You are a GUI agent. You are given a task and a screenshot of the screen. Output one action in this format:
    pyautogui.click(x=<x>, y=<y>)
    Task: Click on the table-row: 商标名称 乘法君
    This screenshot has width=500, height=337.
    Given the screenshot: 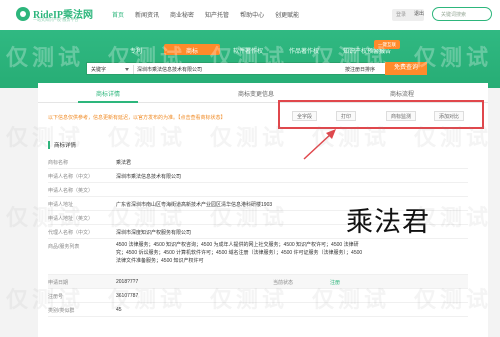 What is the action you would take?
    pyautogui.click(x=258, y=162)
    